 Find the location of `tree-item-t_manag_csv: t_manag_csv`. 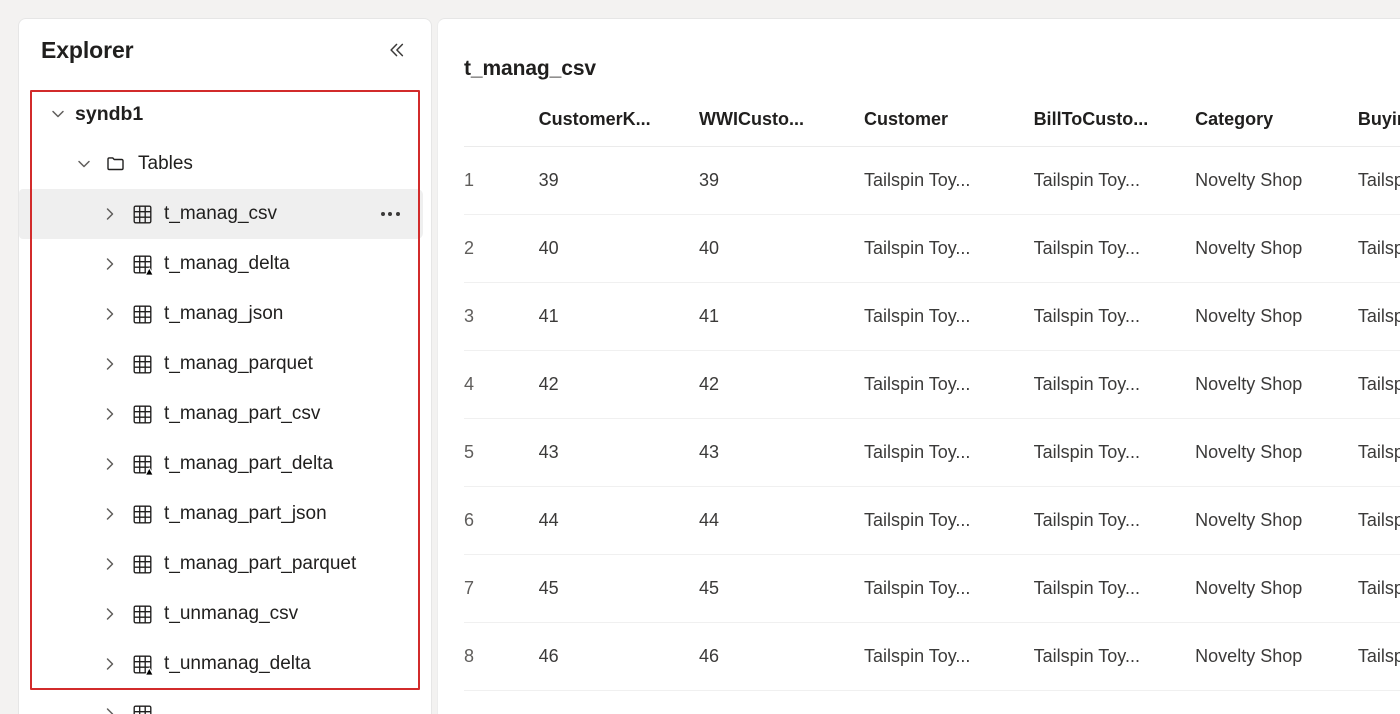

tree-item-t_manag_csv: t_manag_csv is located at coordinates (221, 214).